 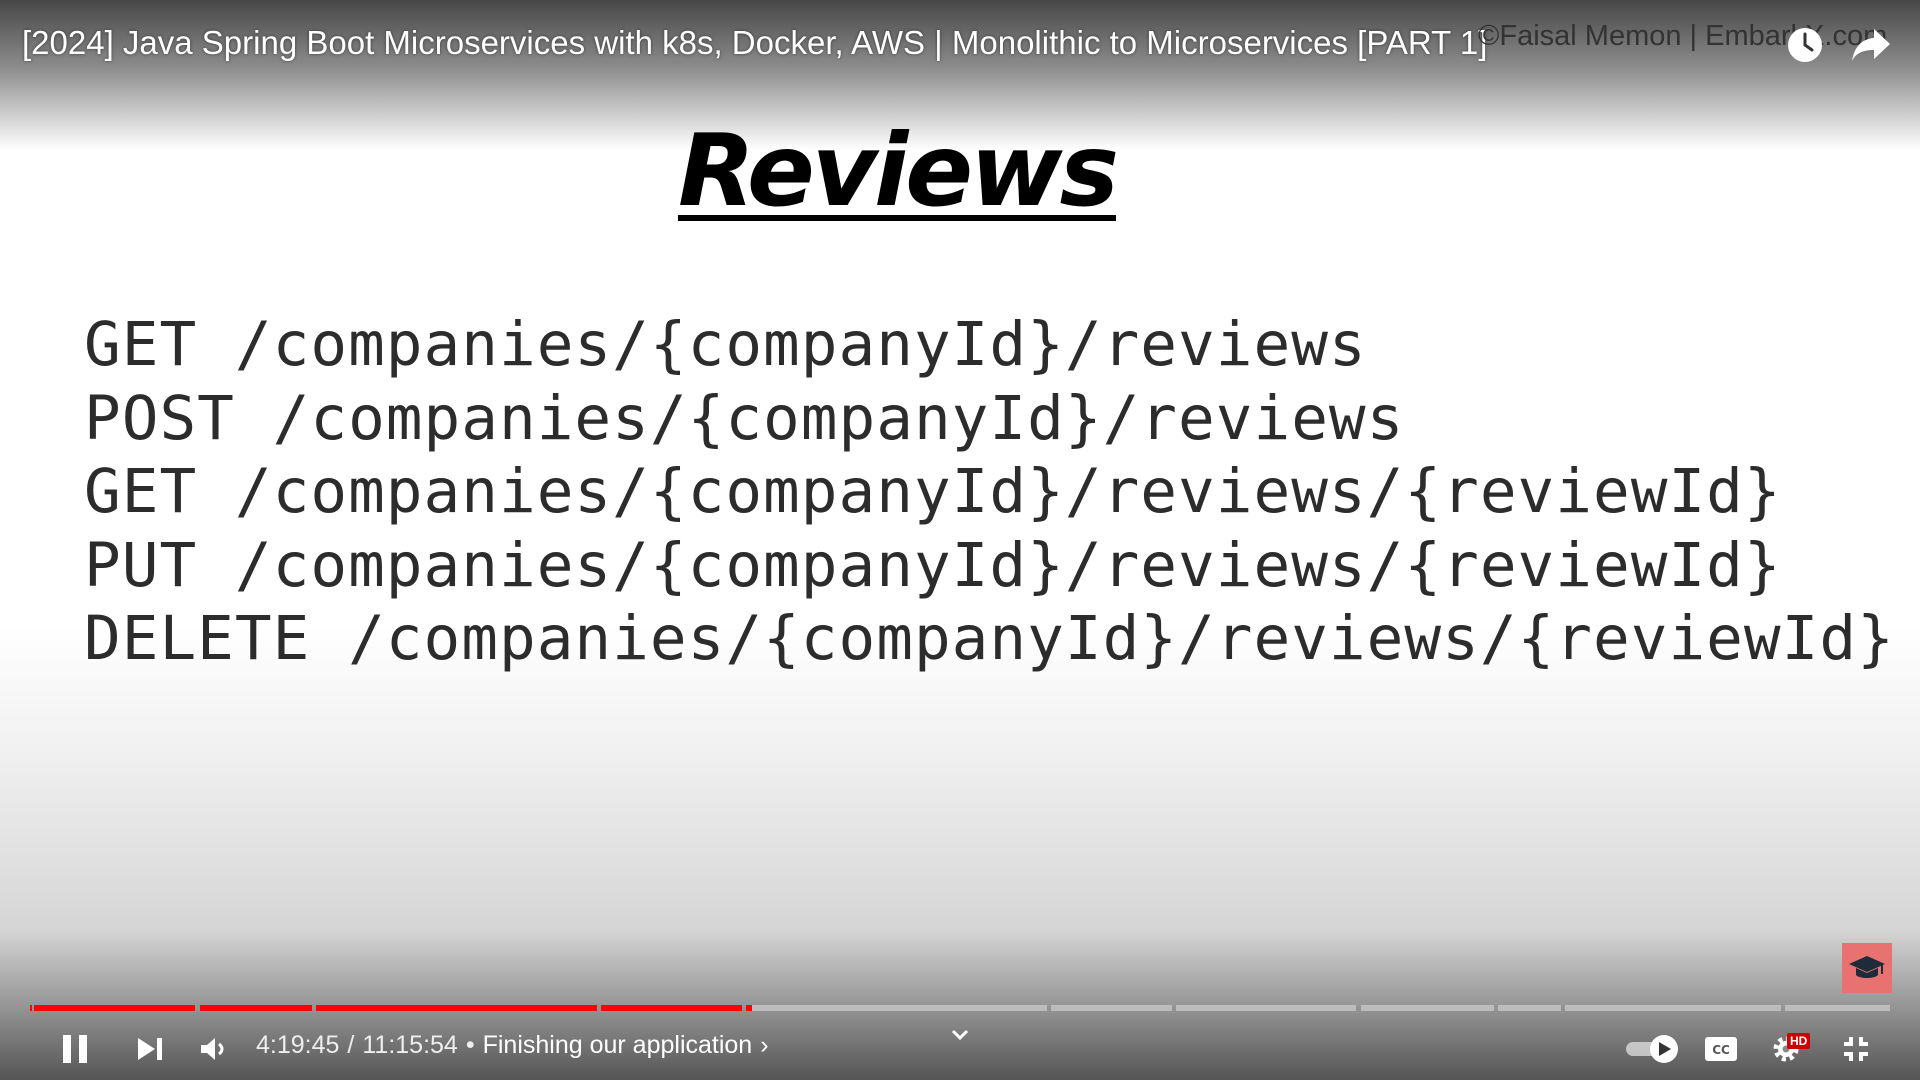 I want to click on captions-icon: CC, so click(x=1721, y=1049).